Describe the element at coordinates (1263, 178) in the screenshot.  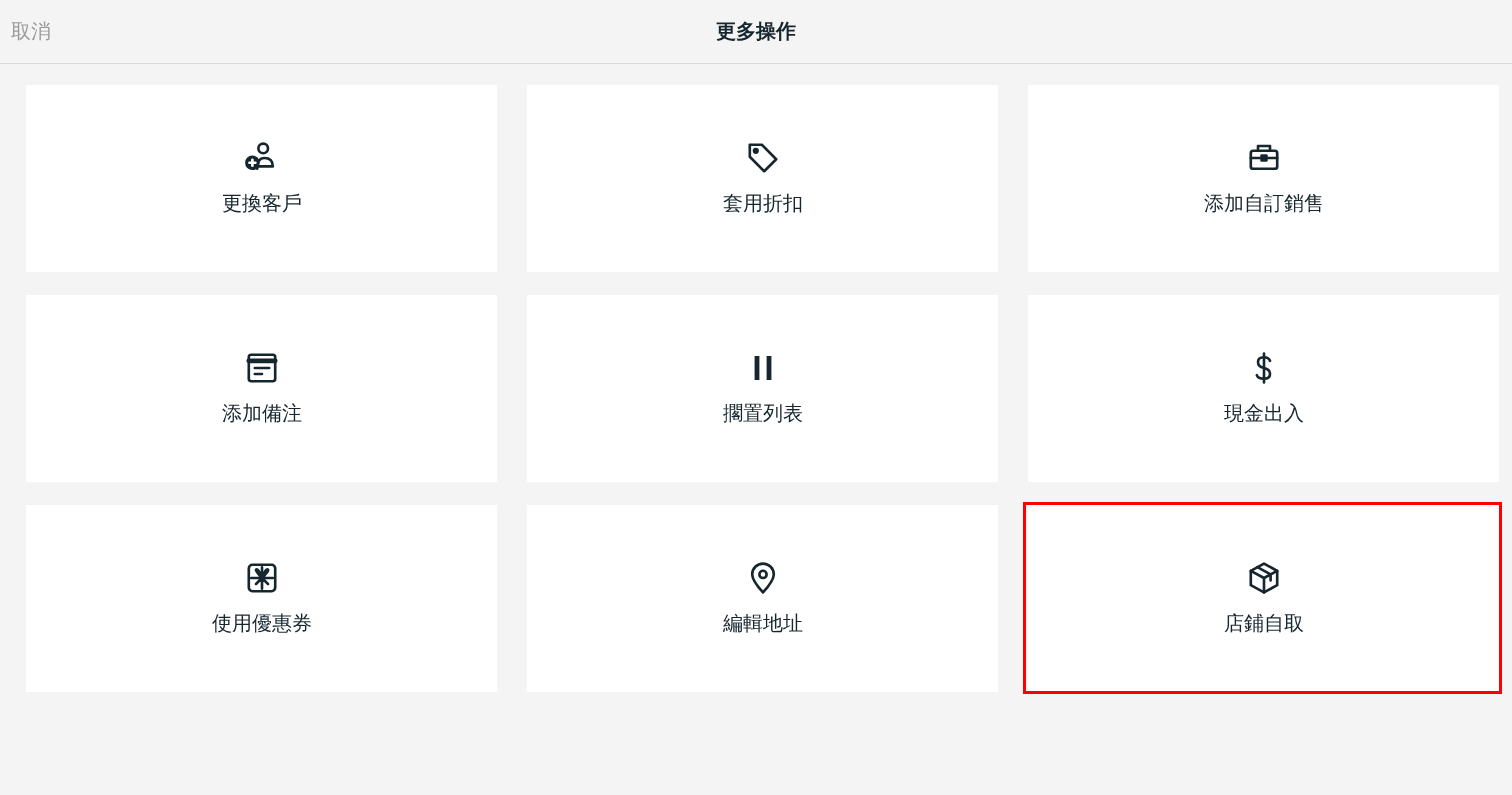
I see `action-tile: 添加自訂銷售` at that location.